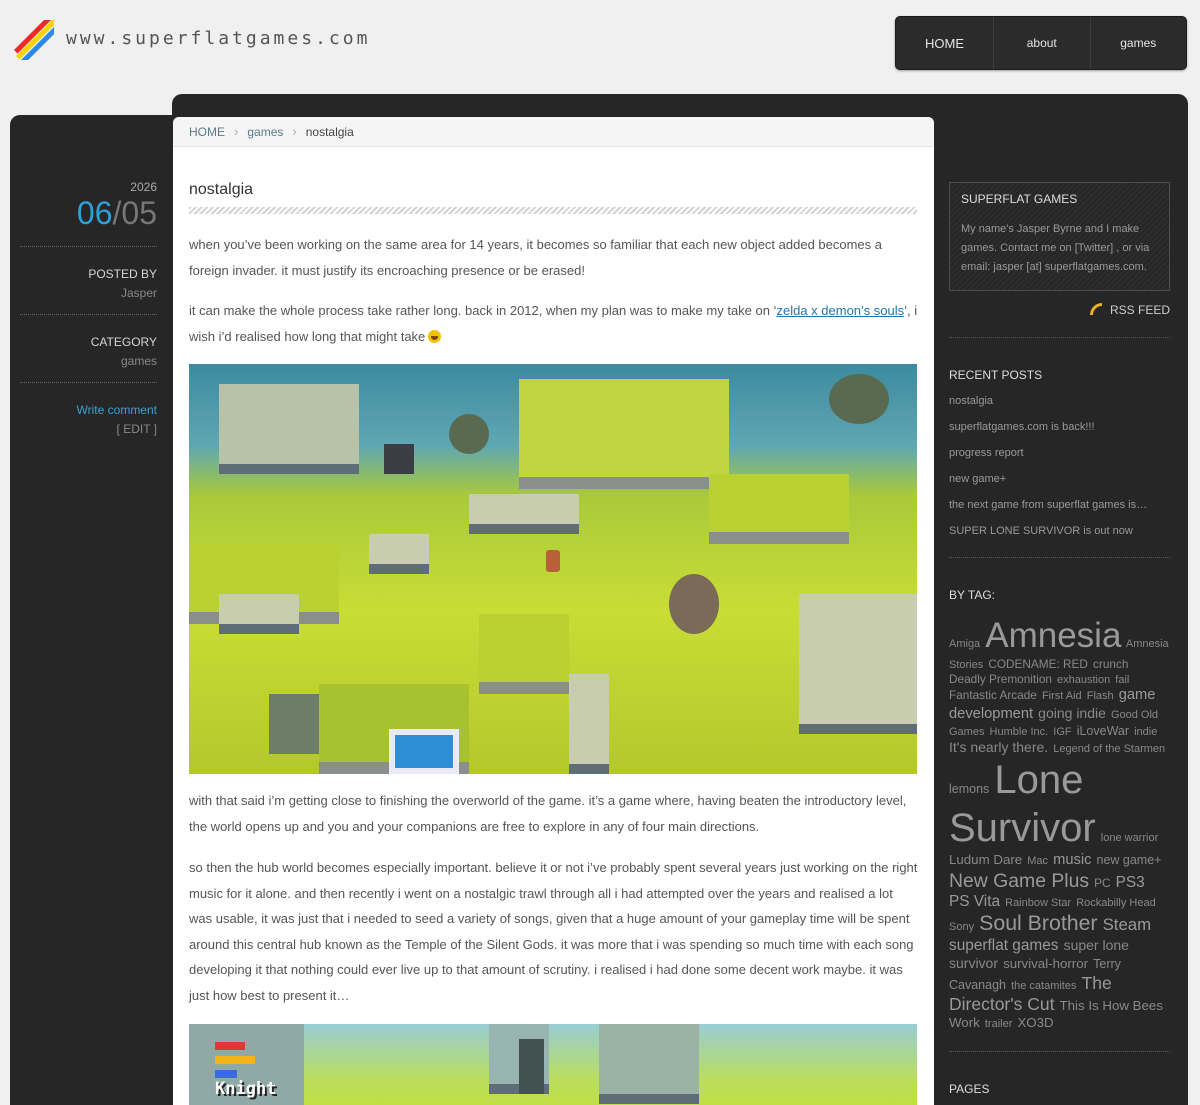 Image resolution: width=1200 pixels, height=1105 pixels. Describe the element at coordinates (1038, 903) in the screenshot. I see `tag-link: Rainbow Star` at that location.